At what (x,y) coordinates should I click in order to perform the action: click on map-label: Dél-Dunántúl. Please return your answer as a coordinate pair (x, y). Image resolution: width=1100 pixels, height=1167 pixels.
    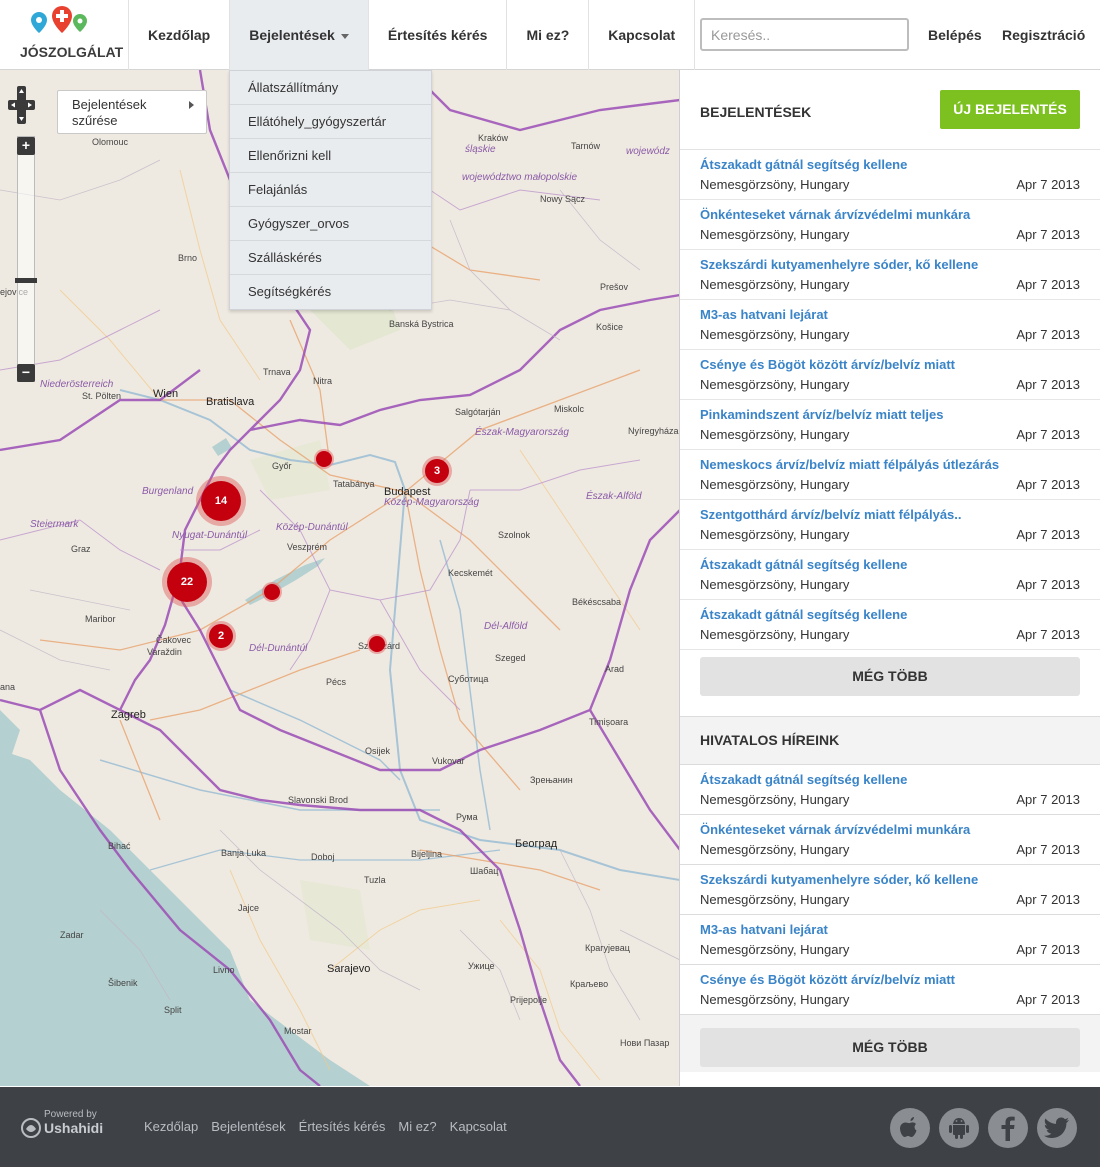
    Looking at the image, I should click on (278, 648).